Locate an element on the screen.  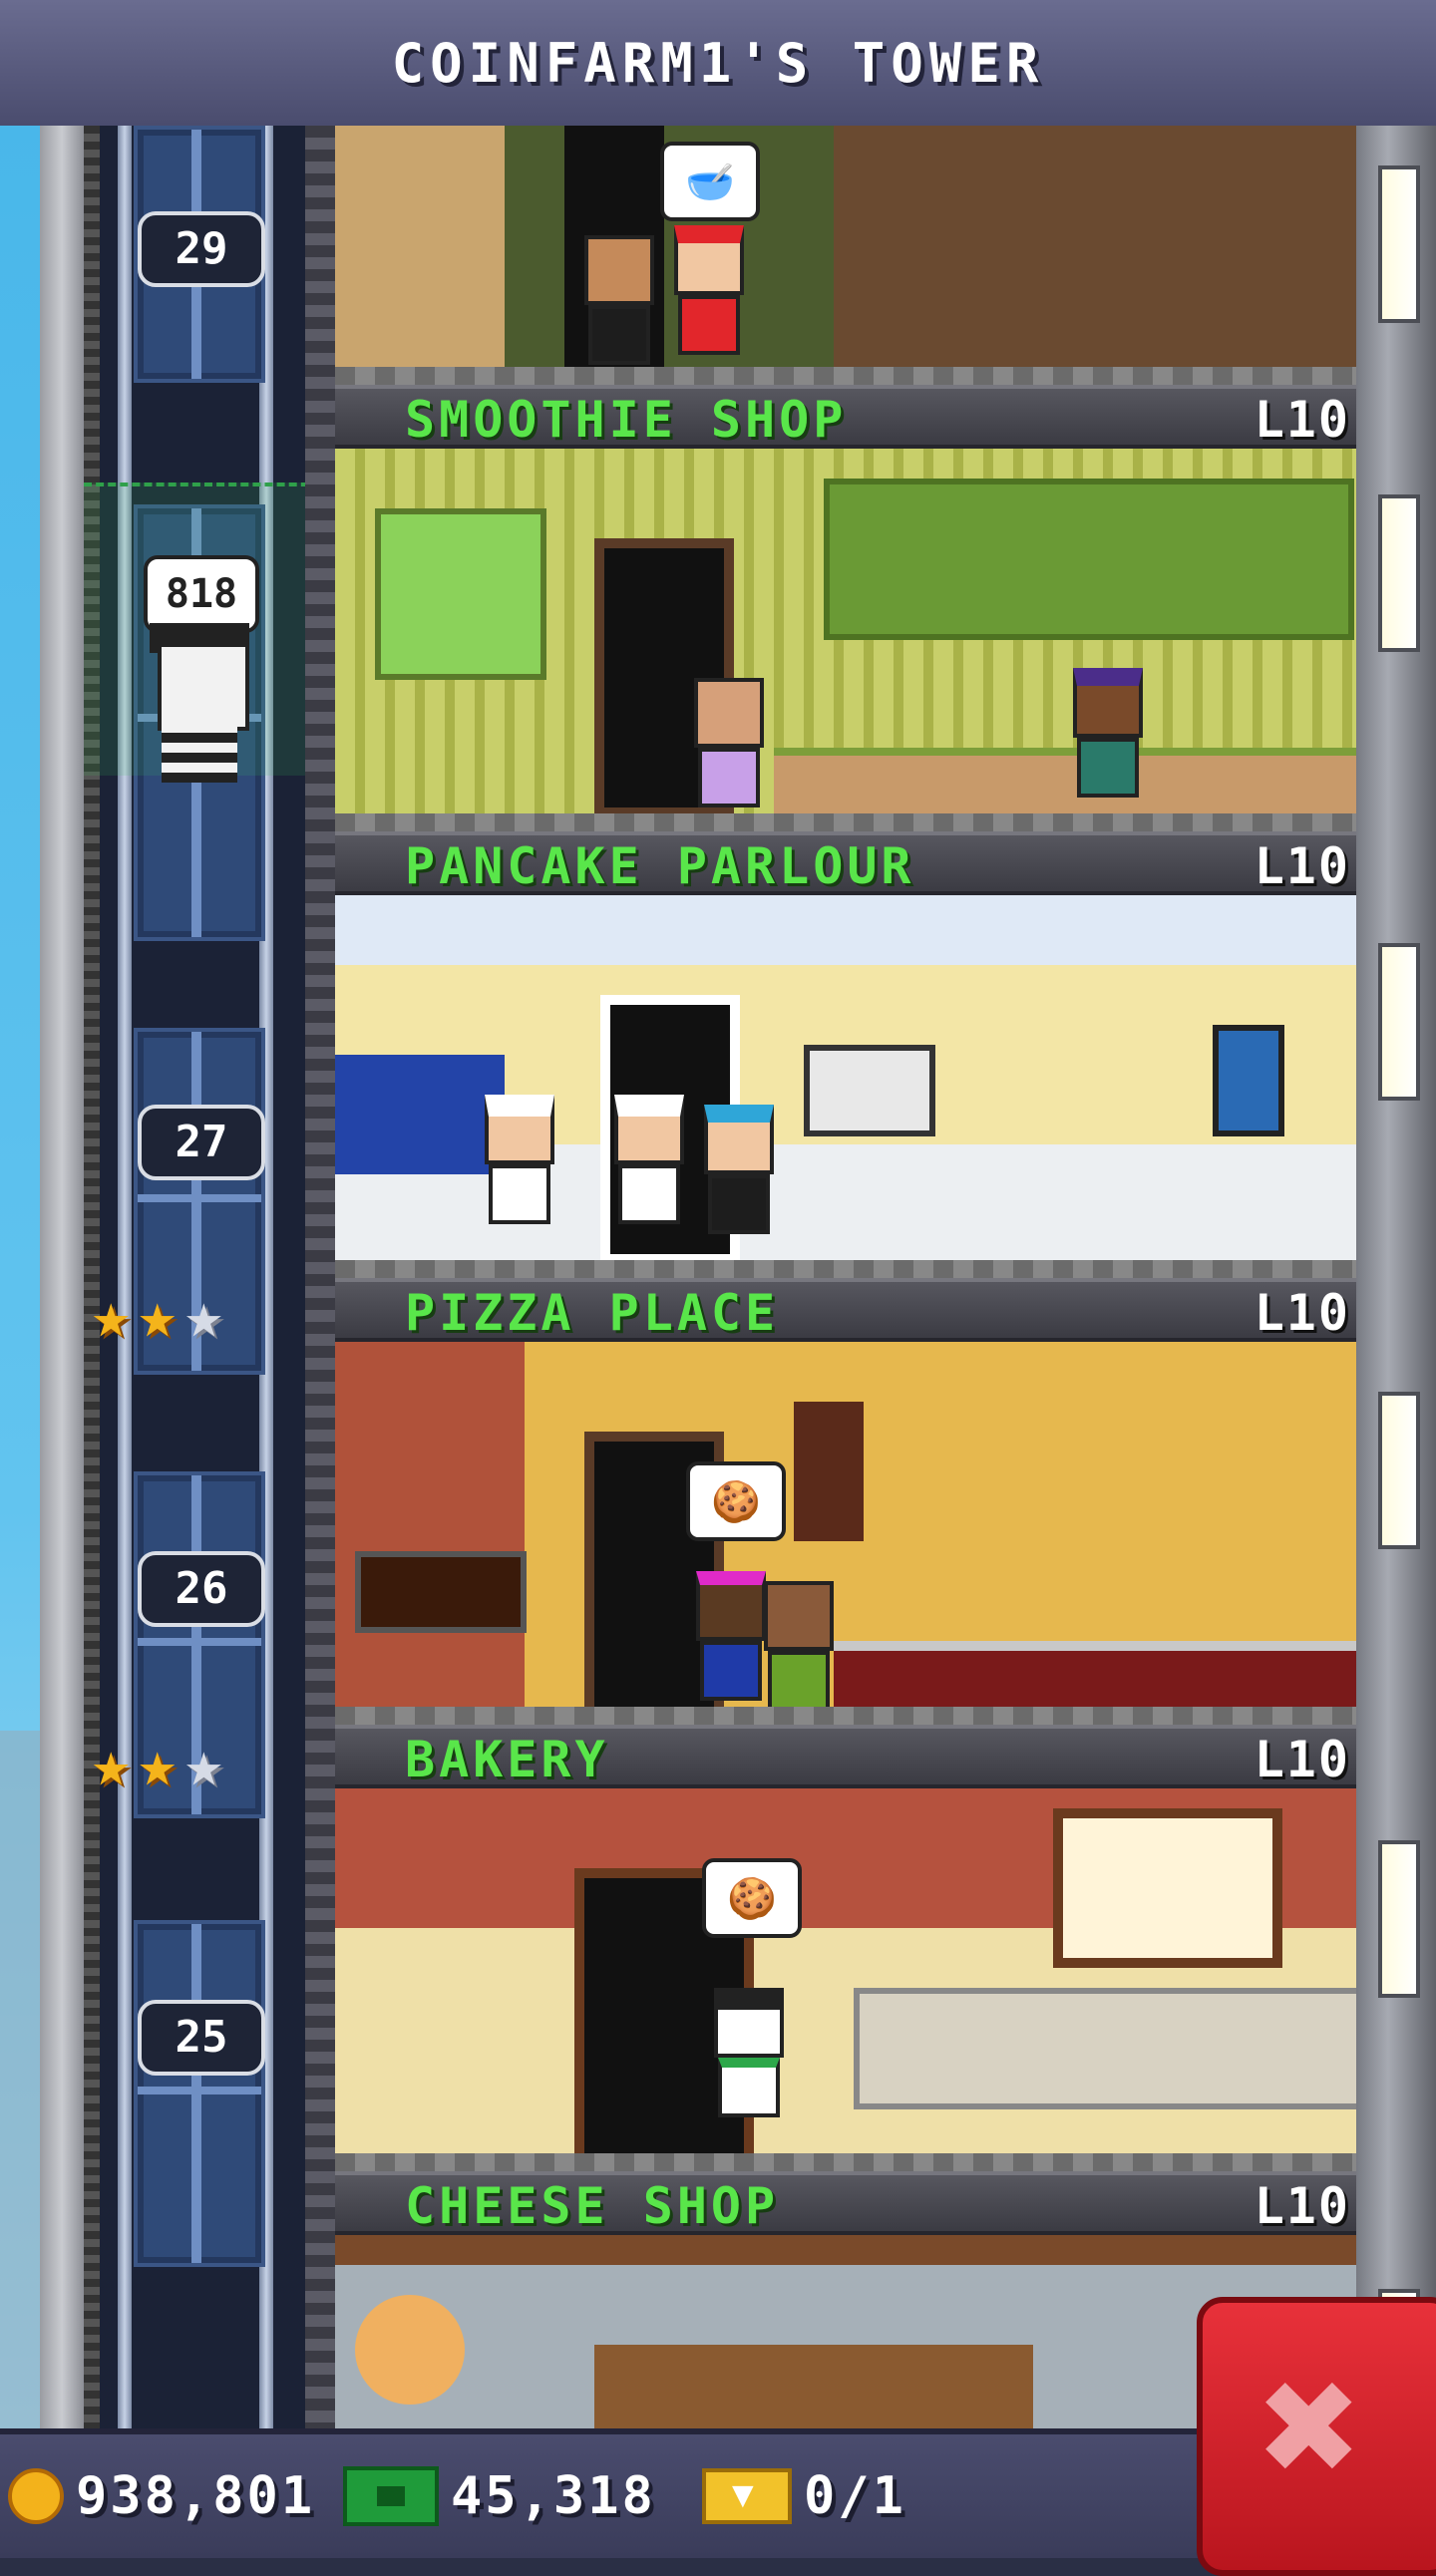
floor-number-27: 27 is located at coordinates (201, 1142).